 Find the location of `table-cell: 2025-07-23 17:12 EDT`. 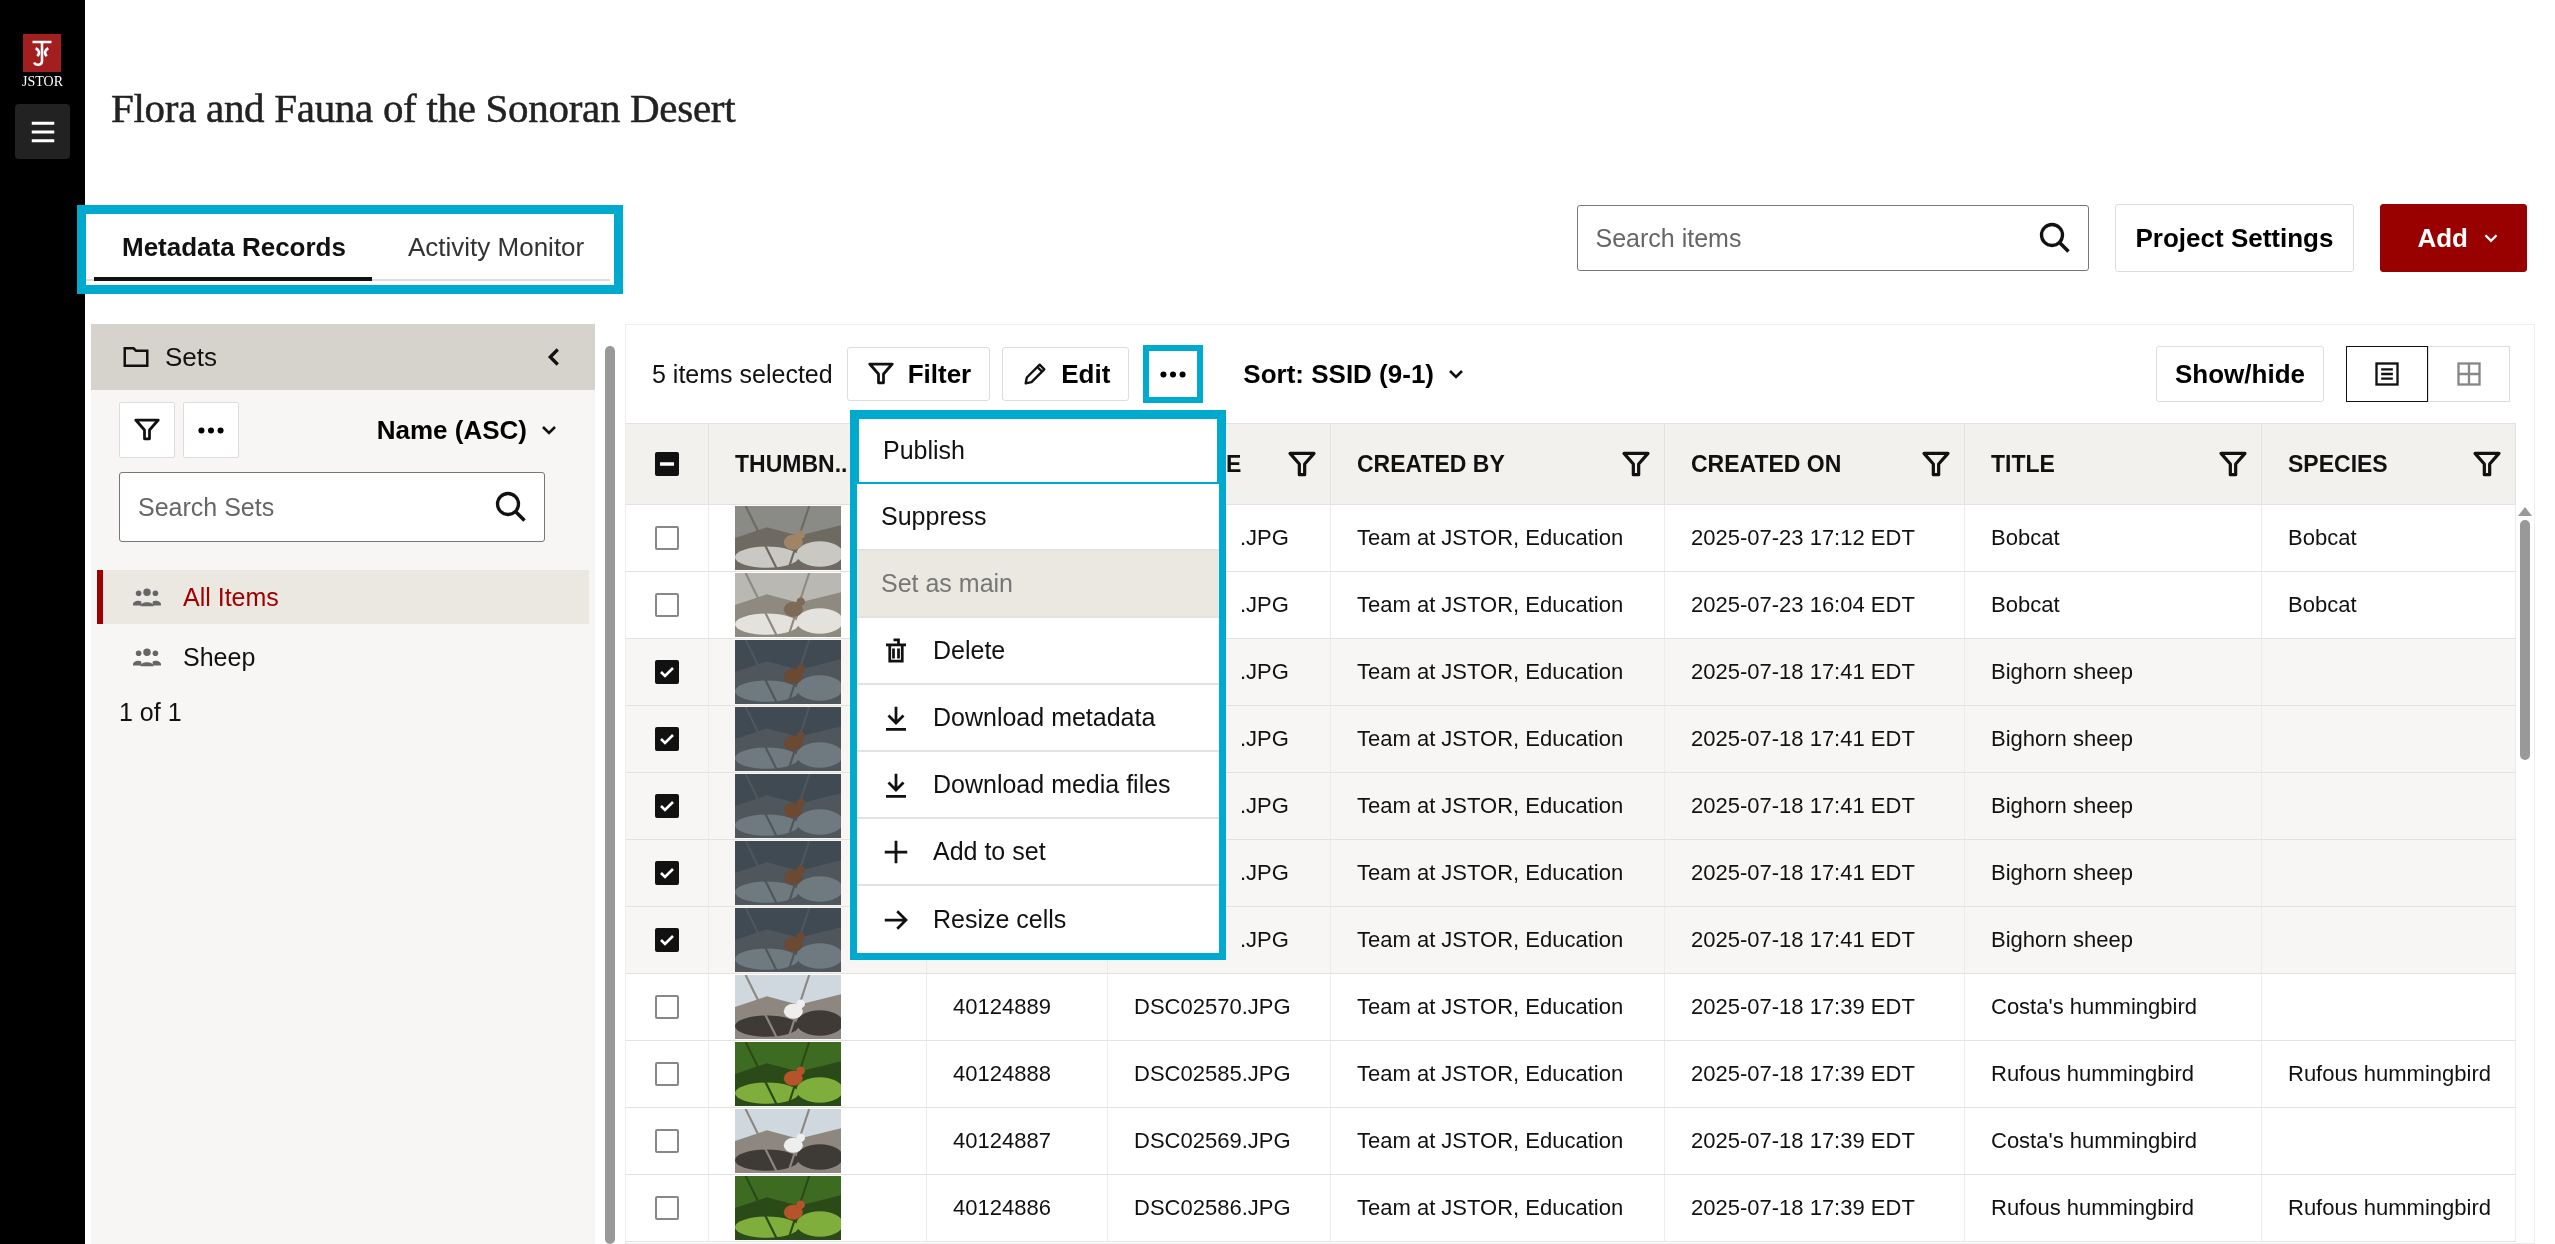

table-cell: 2025-07-23 17:12 EDT is located at coordinates (1803, 538).